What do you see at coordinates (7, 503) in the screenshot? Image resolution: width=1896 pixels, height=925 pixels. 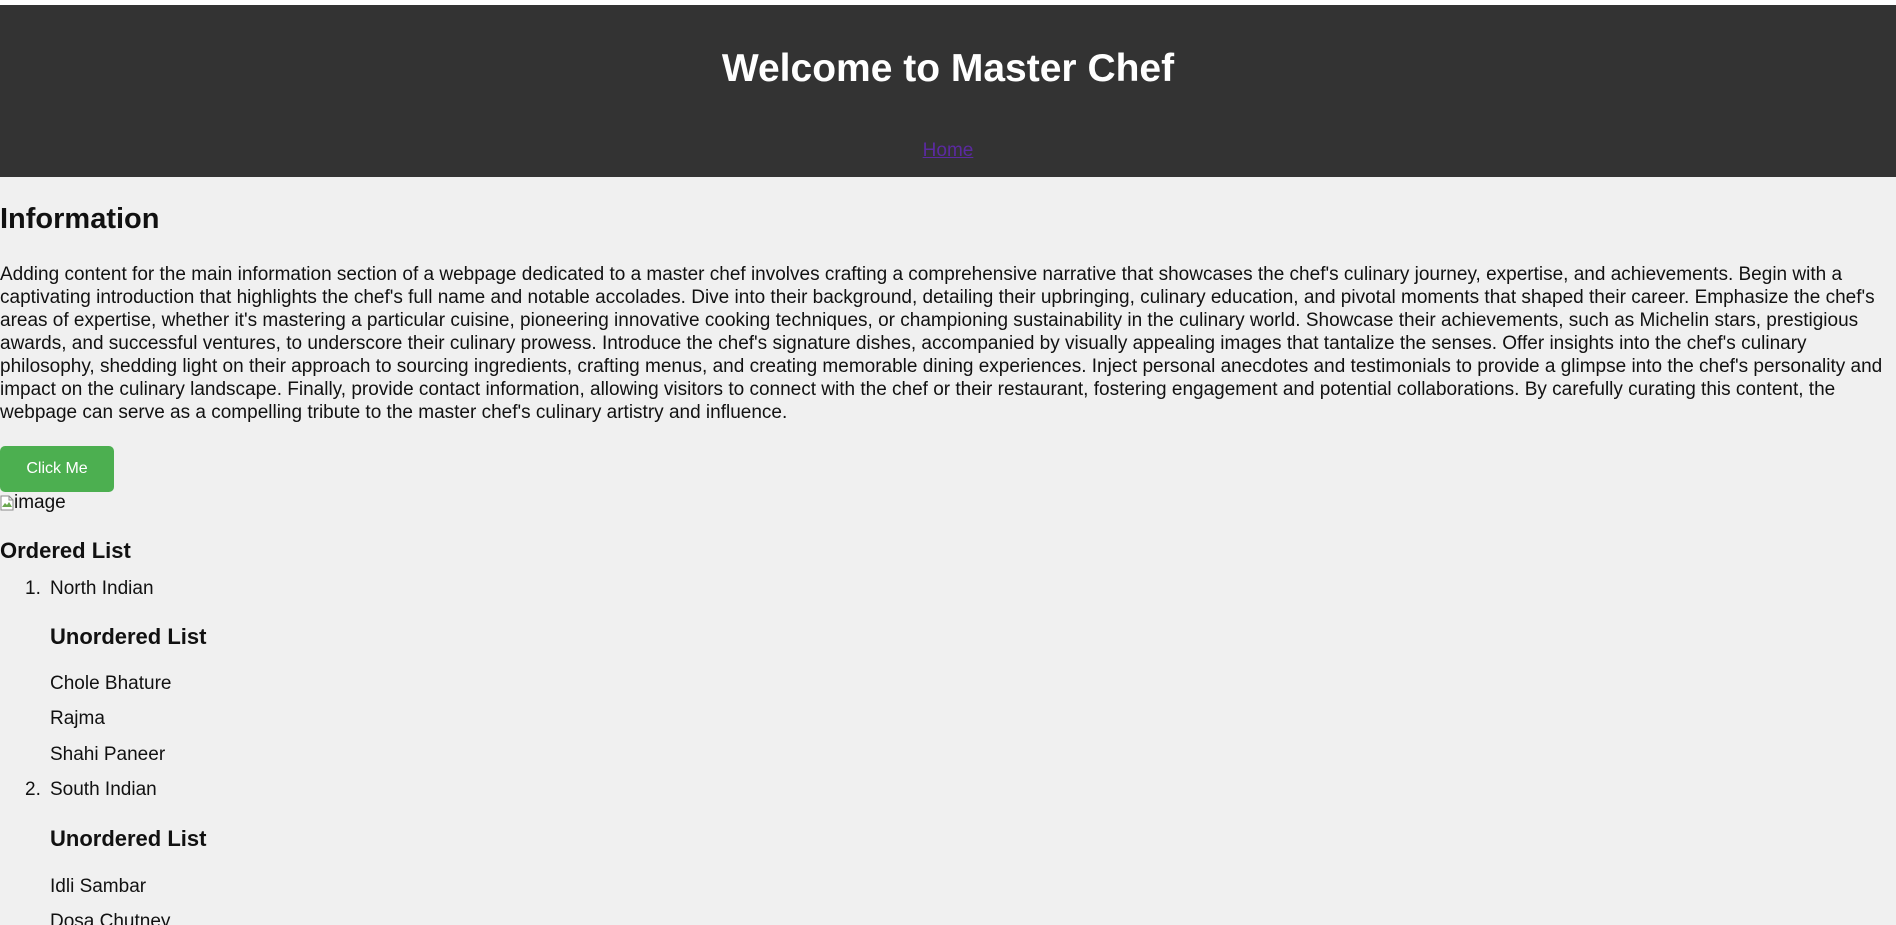 I see `broken-image-icon` at bounding box center [7, 503].